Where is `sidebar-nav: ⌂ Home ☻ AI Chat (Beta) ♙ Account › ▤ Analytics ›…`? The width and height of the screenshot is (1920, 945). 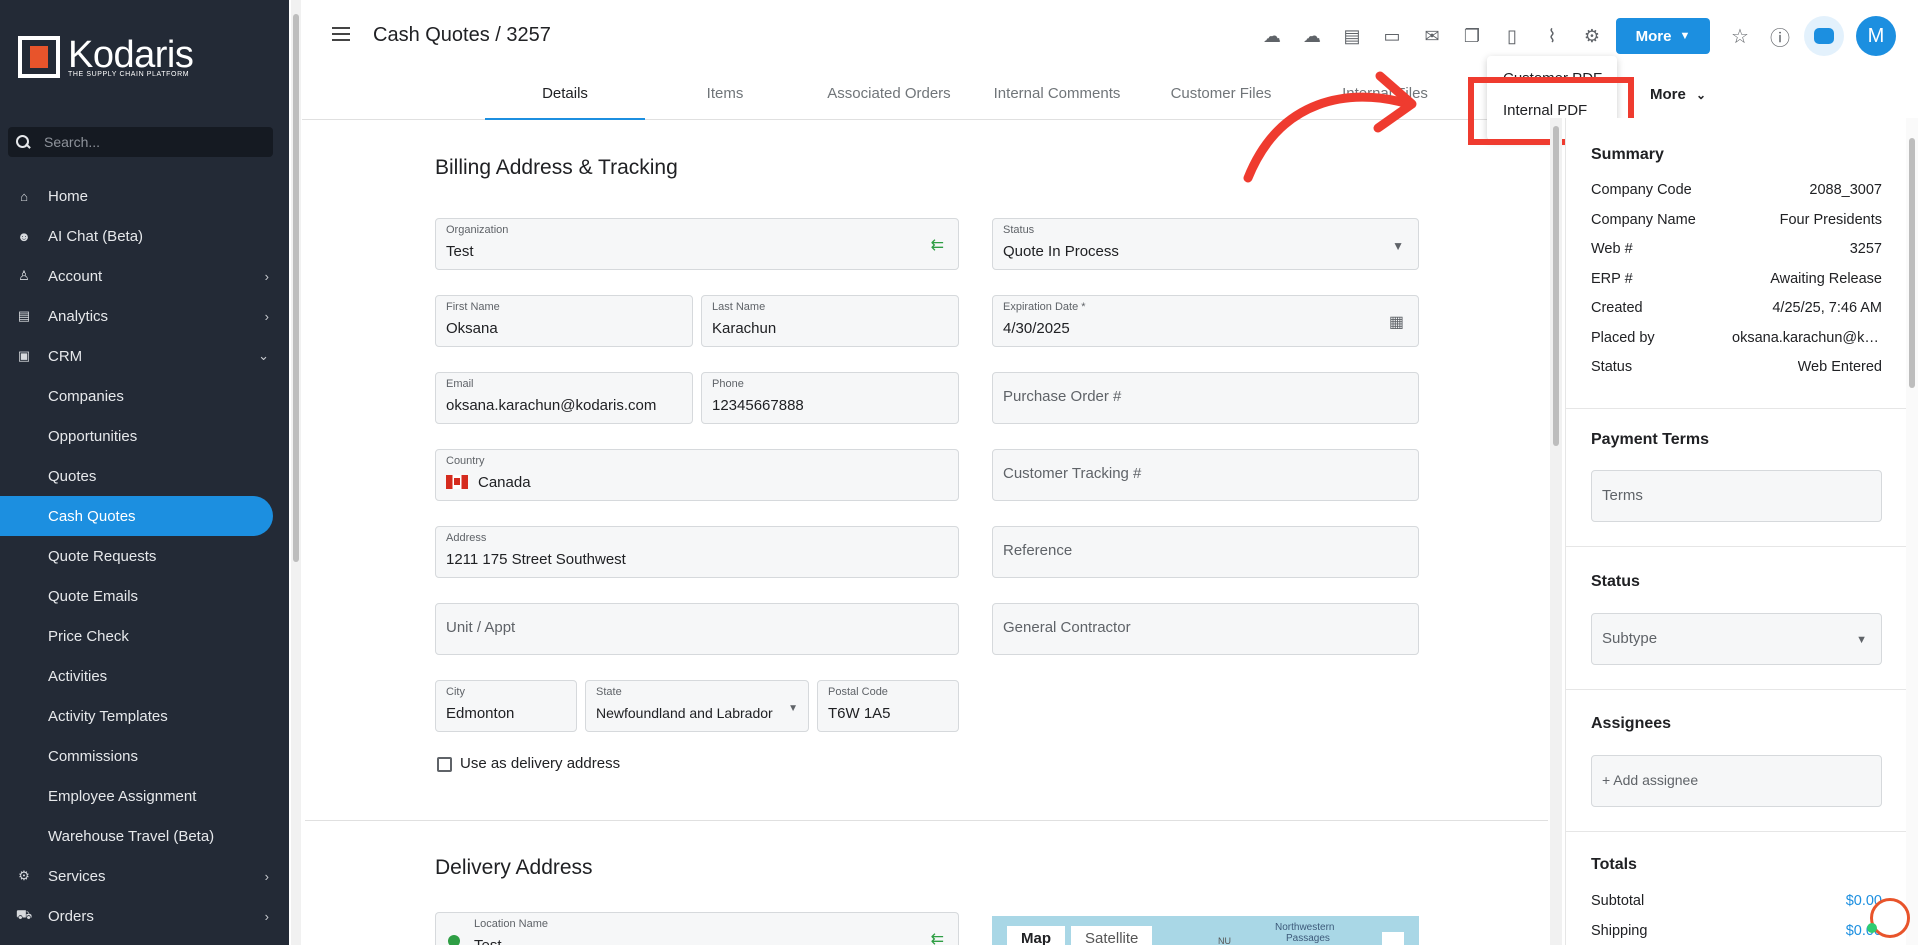
sidebar-nav: ⌂ Home ☻ AI Chat (Beta) ♙ Account › ▤ Analytics ›… is located at coordinates (144, 556).